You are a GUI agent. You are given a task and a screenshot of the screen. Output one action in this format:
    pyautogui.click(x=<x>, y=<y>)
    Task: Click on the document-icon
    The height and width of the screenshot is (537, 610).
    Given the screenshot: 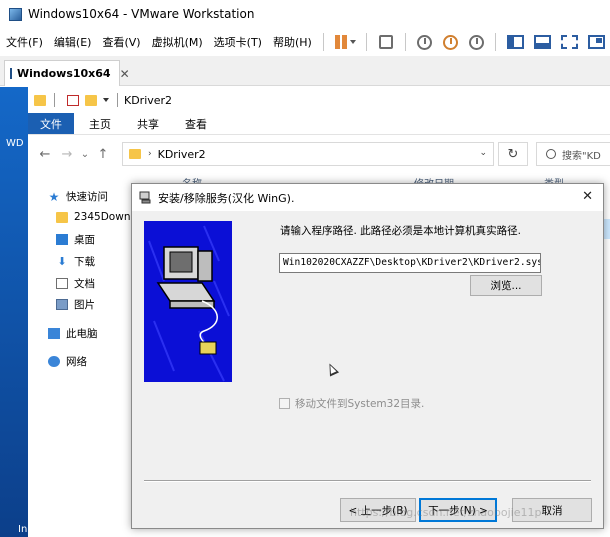 What is the action you would take?
    pyautogui.click(x=62, y=283)
    